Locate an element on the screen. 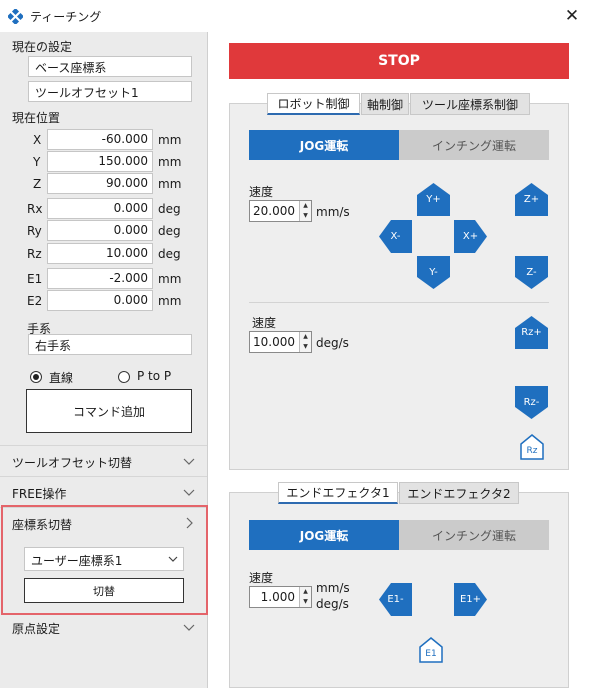  jog-y-minus-button: Y- is located at coordinates (433, 272).